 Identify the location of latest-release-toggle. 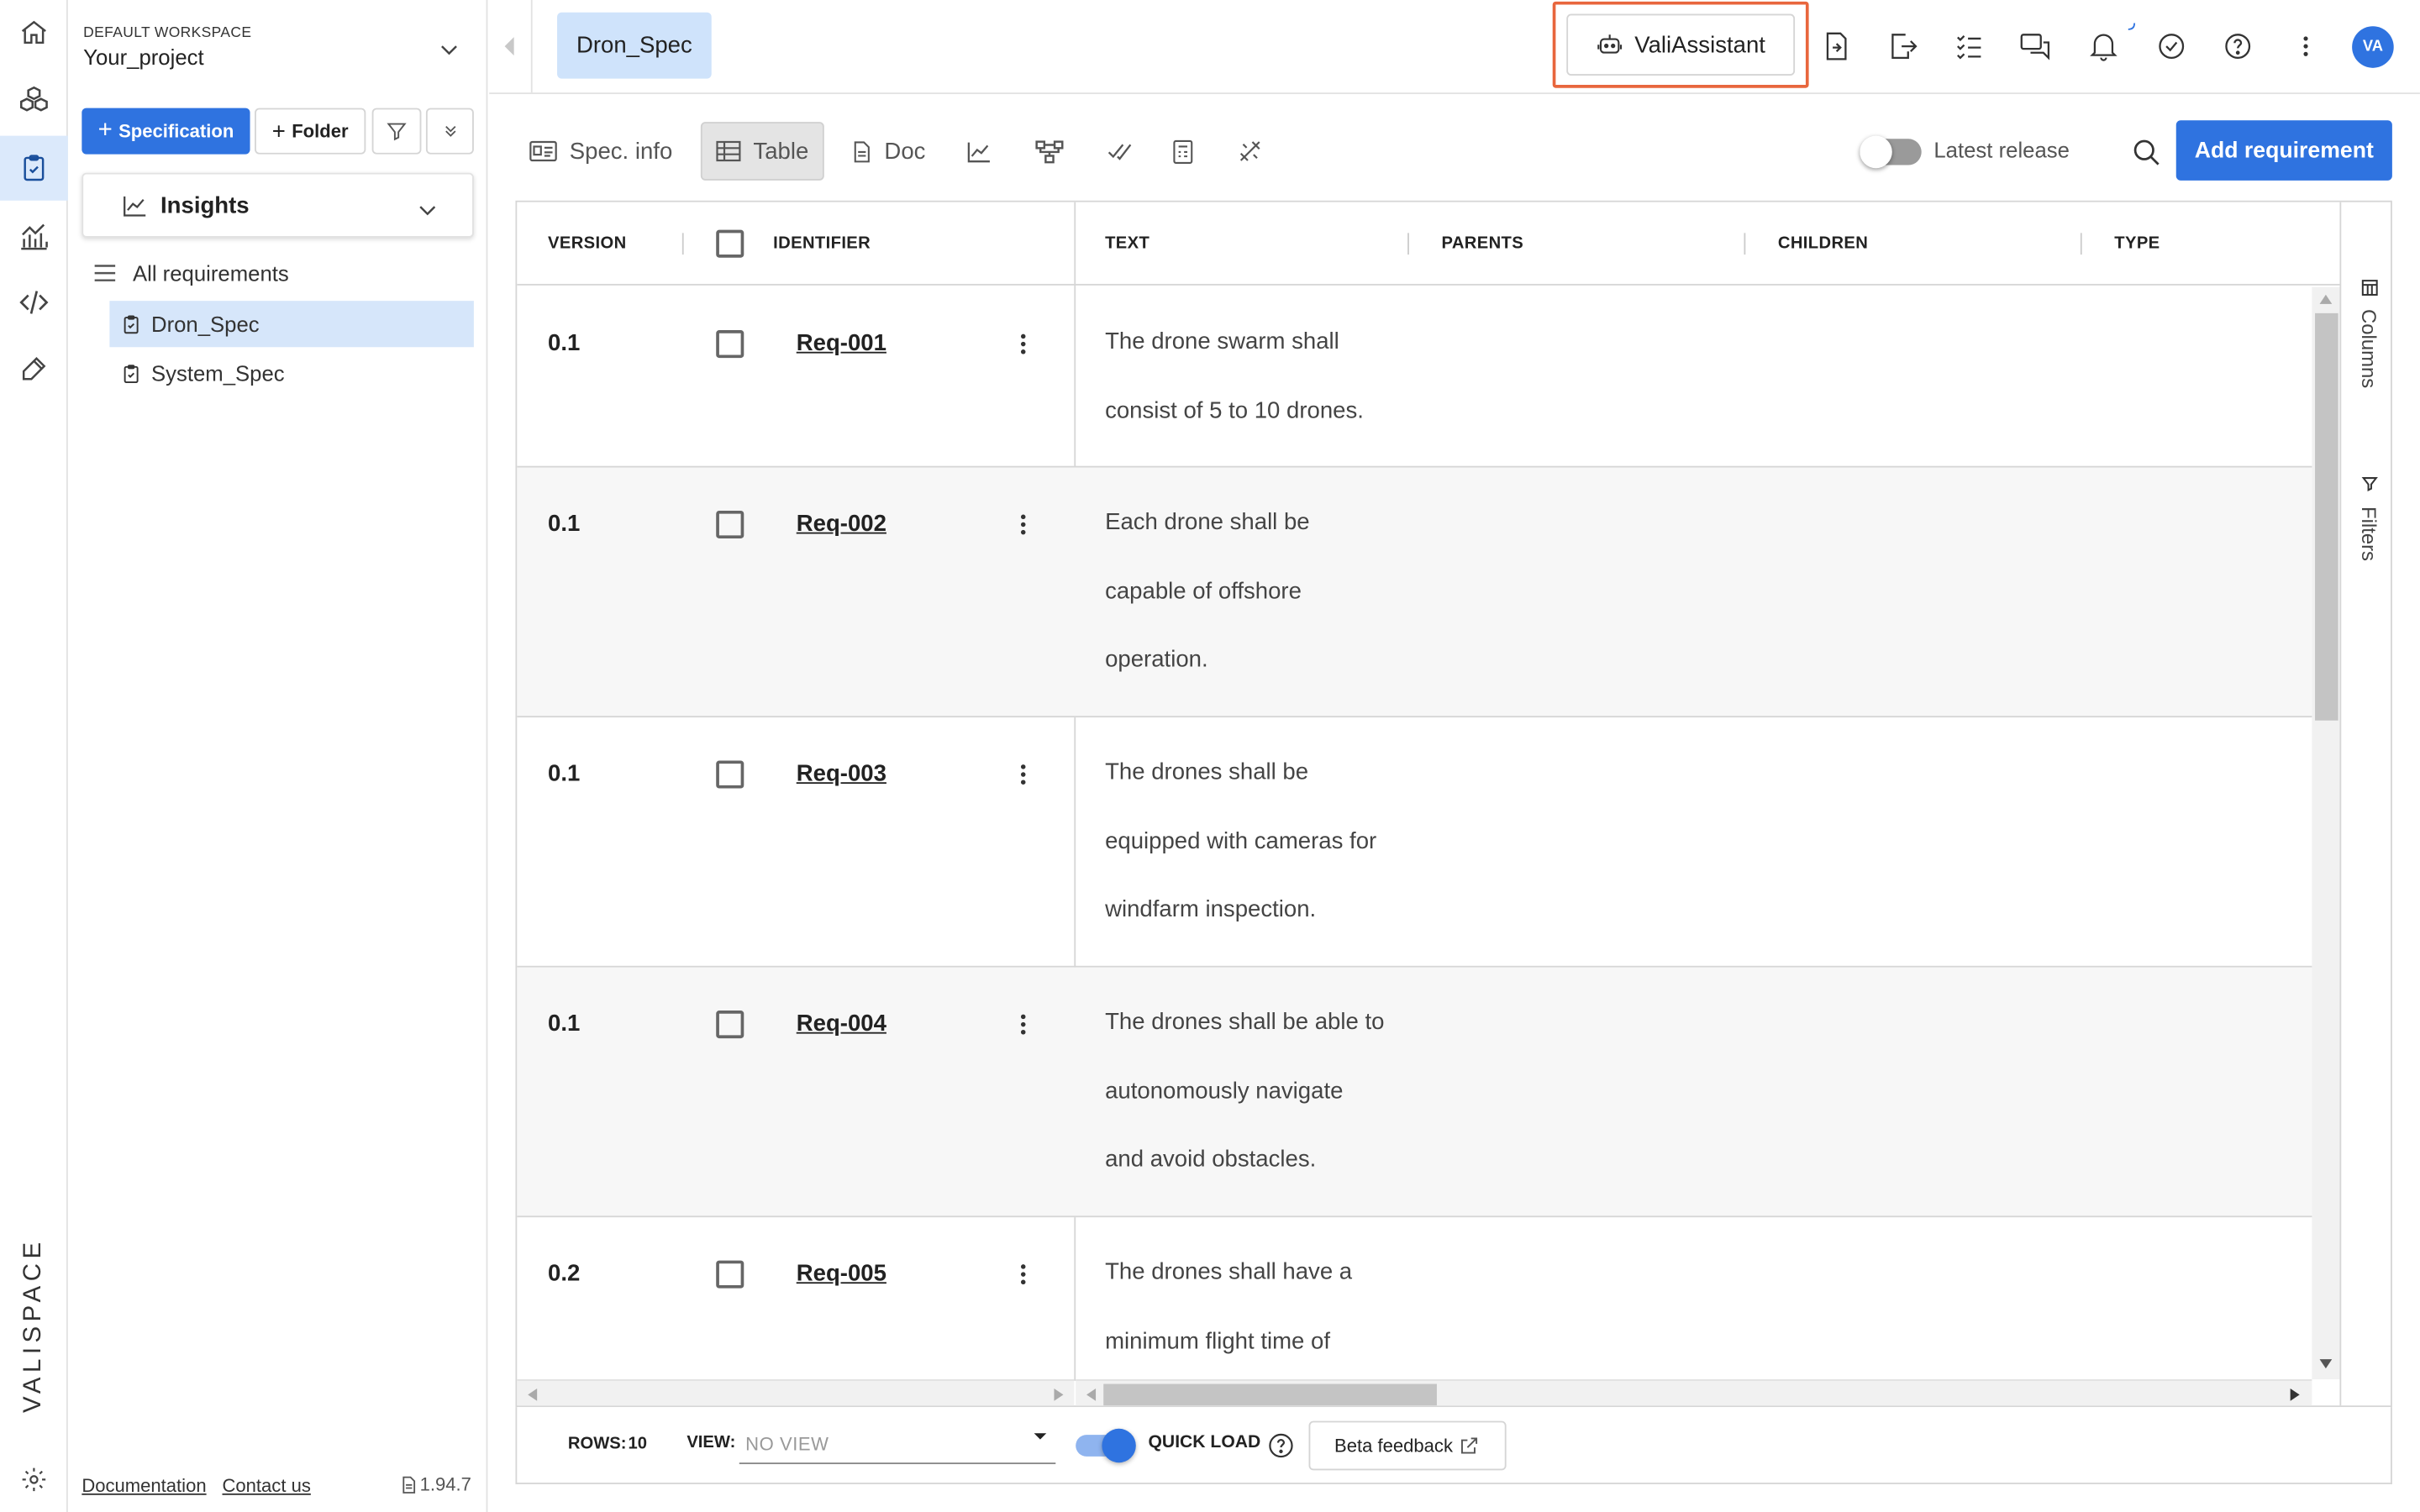
(1891, 152).